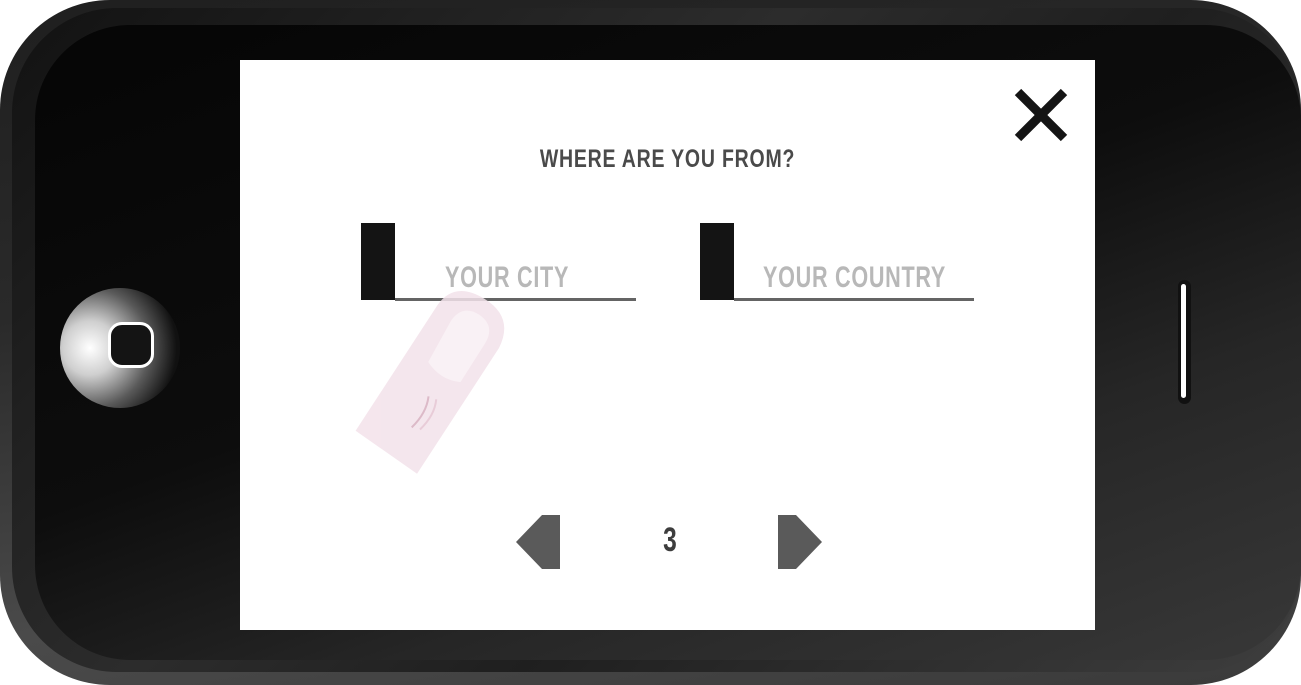 Image resolution: width=1301 pixels, height=685 pixels. Describe the element at coordinates (515, 299) in the screenshot. I see `city-underline` at that location.